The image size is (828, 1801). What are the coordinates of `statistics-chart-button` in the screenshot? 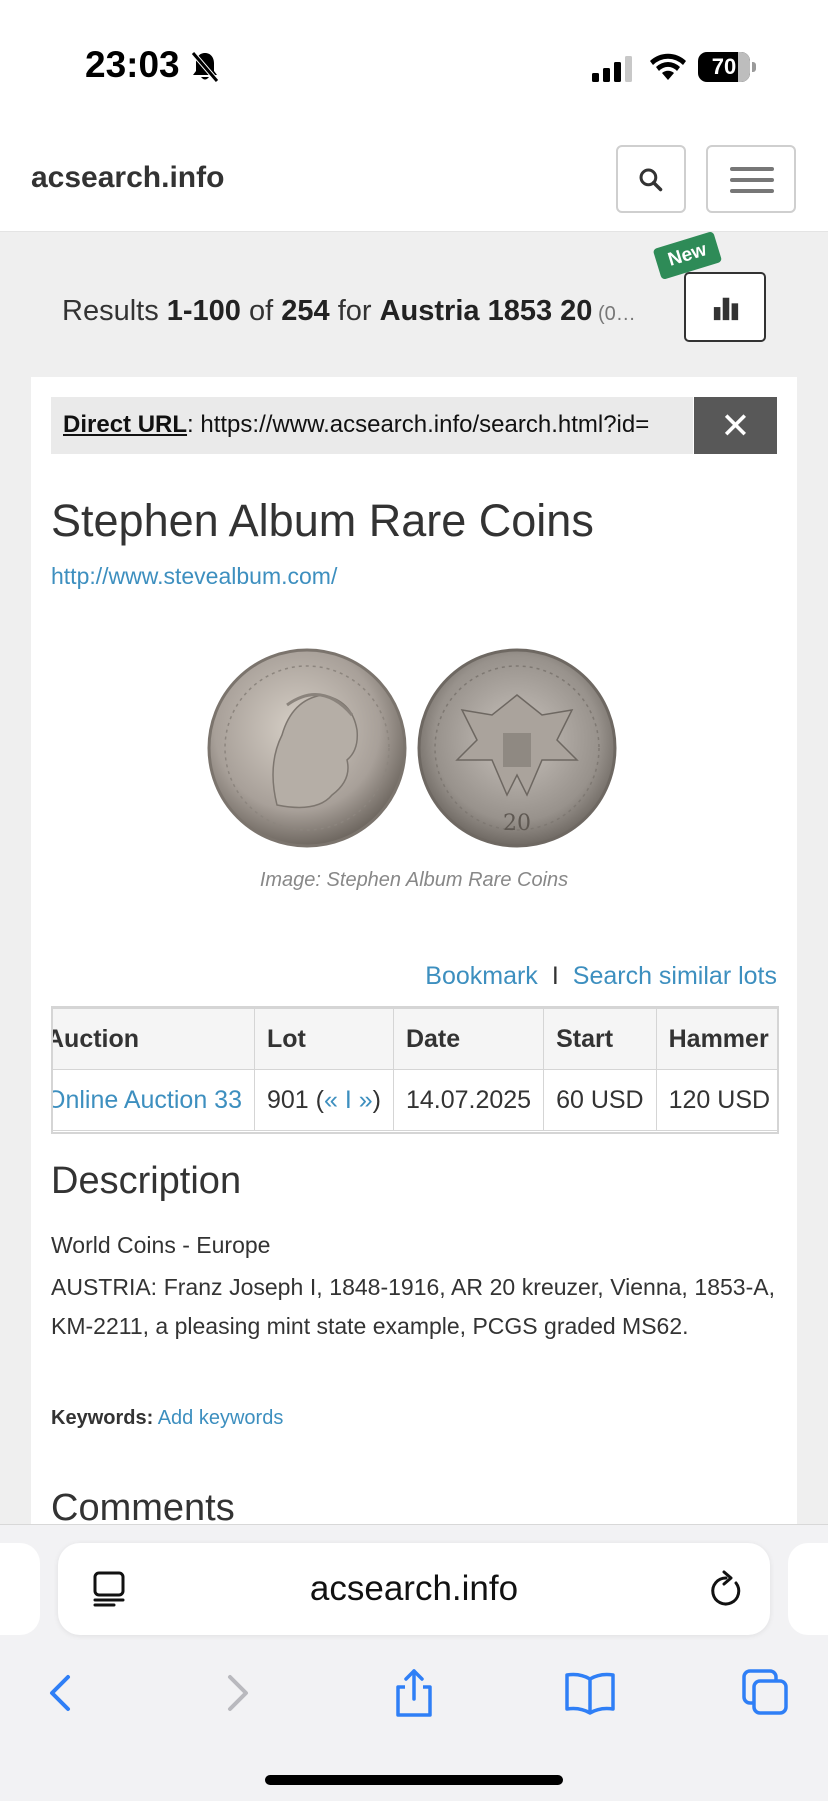 It's located at (725, 307).